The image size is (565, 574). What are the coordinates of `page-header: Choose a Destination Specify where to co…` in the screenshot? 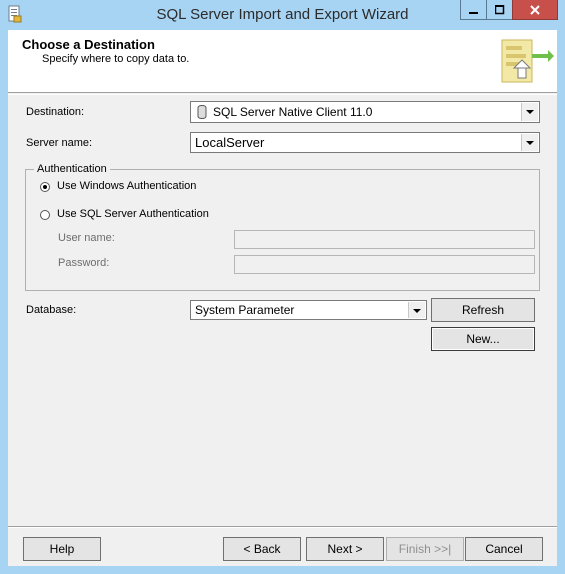 It's located at (282, 61).